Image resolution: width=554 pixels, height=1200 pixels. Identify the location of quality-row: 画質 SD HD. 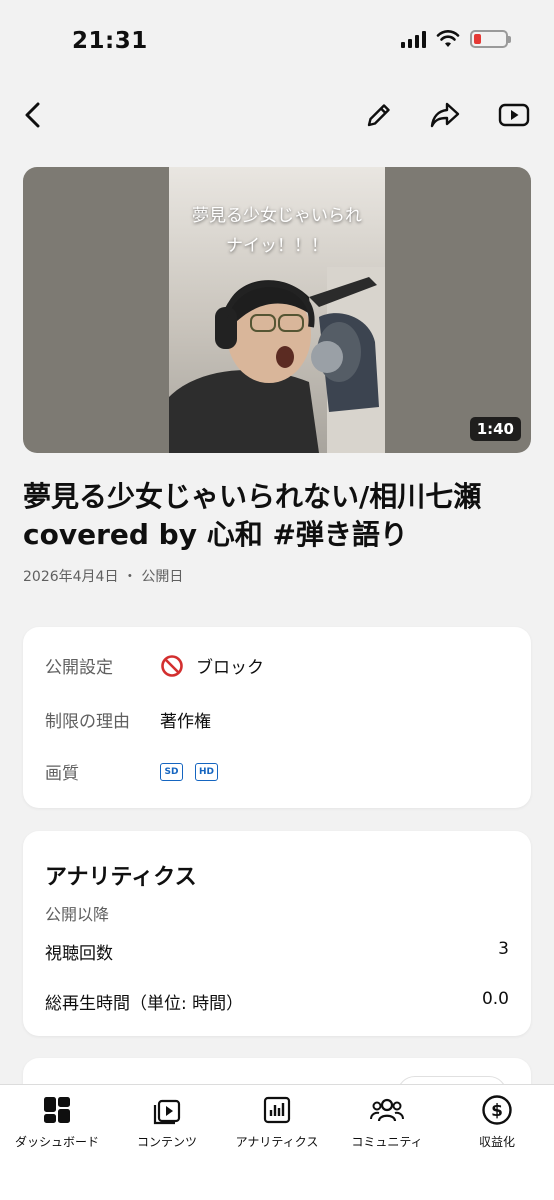
(133, 771).